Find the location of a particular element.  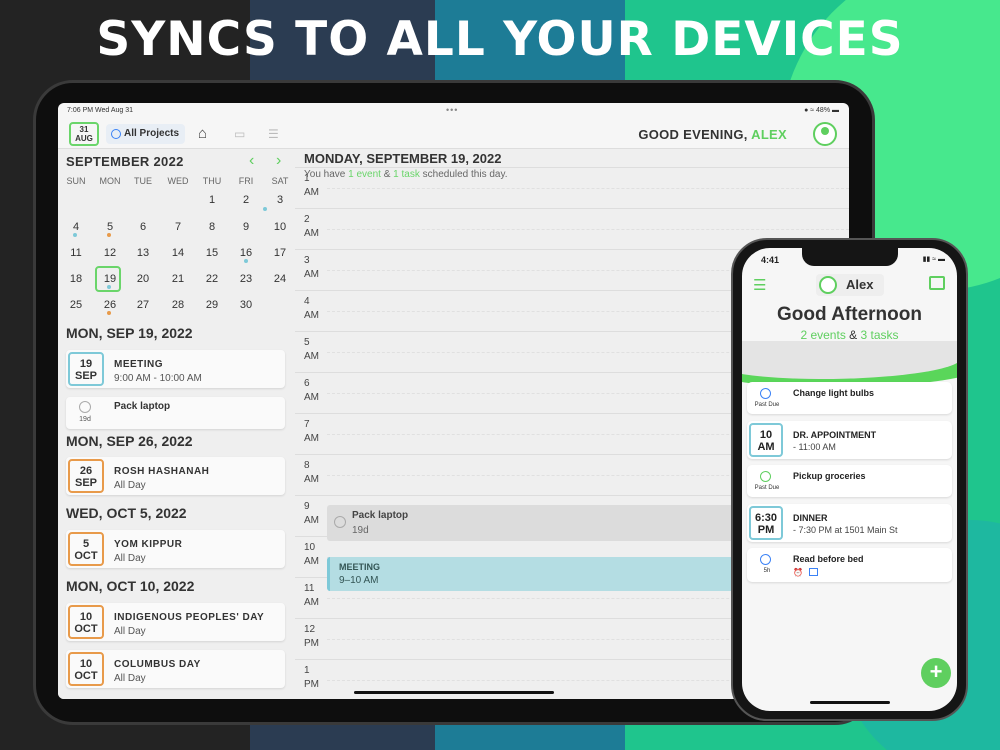

calendar-day: 26 is located at coordinates (110, 305).